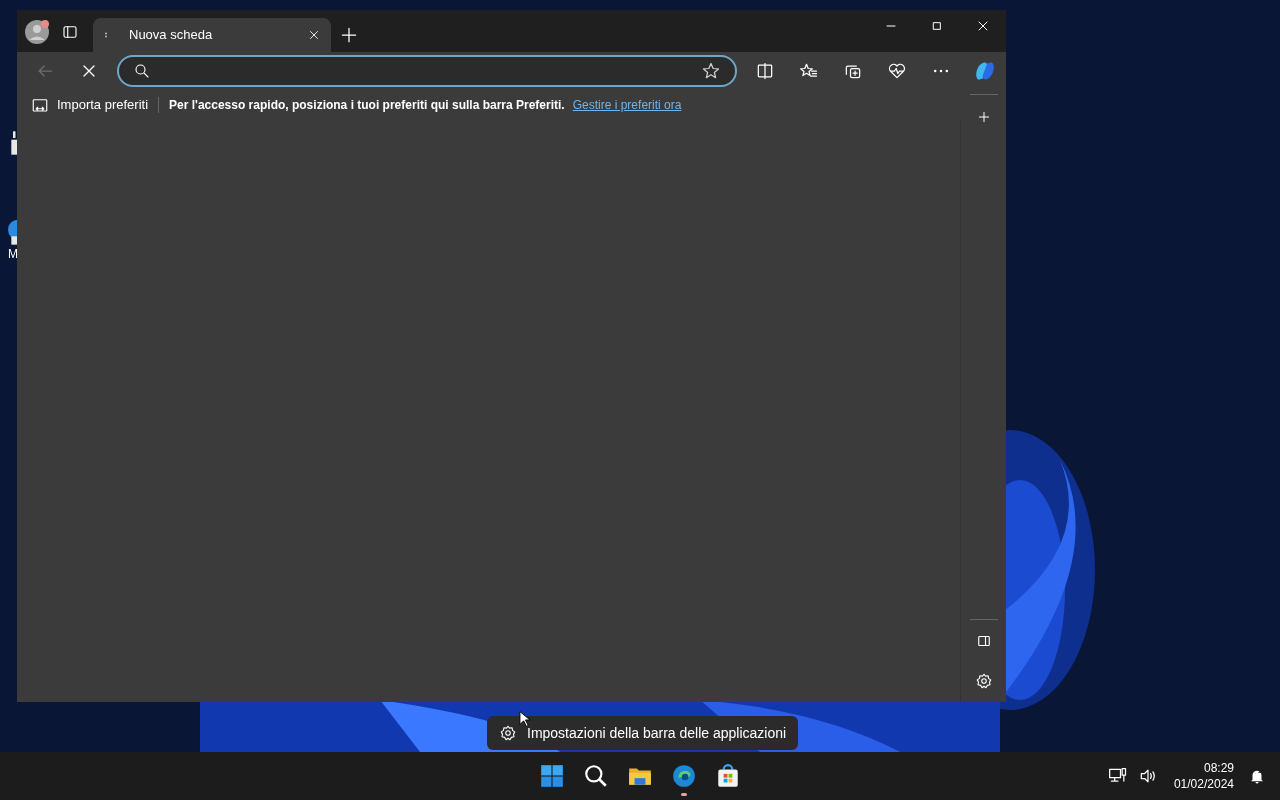 The width and height of the screenshot is (1280, 800). What do you see at coordinates (525, 719) in the screenshot?
I see `mouse-cursor-icon` at bounding box center [525, 719].